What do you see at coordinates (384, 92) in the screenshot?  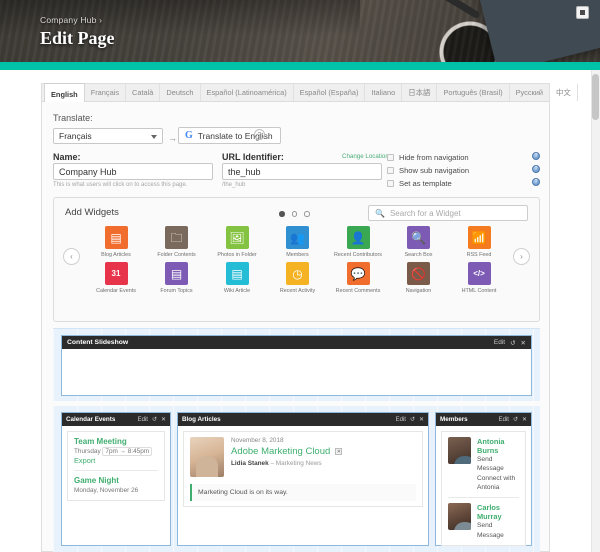 I see `lang-tab-italiano: Italiano` at bounding box center [384, 92].